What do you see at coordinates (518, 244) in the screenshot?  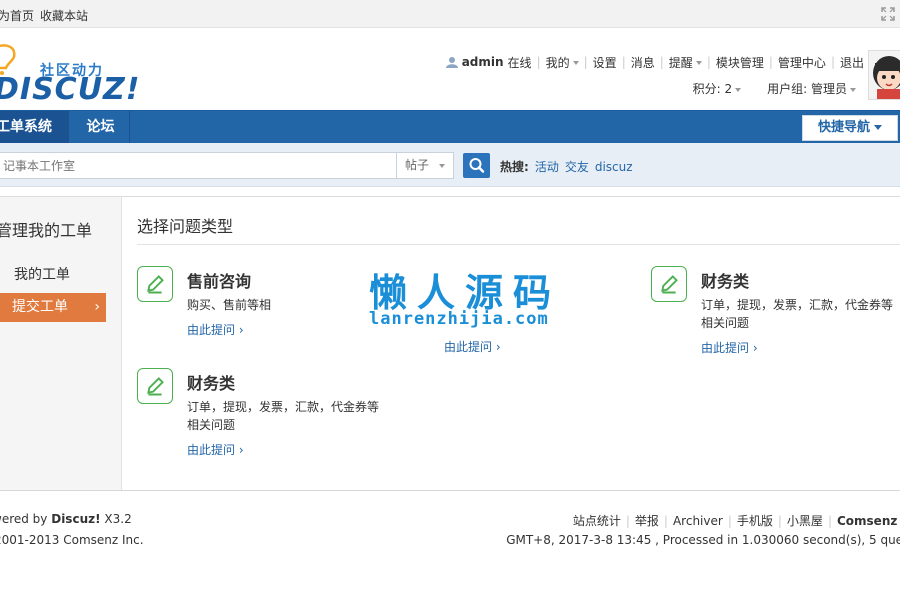 I see `title-divider` at bounding box center [518, 244].